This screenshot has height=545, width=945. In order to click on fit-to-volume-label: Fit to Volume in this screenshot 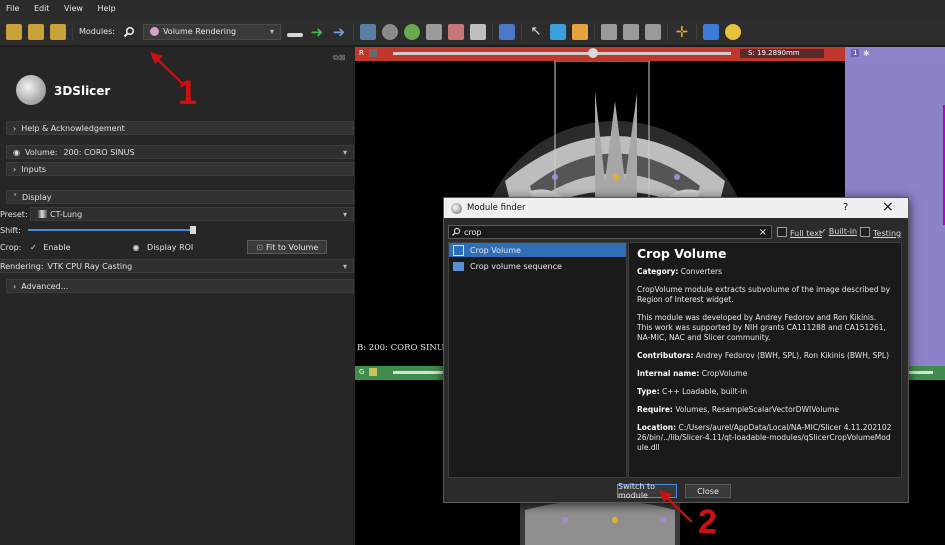, I will do `click(292, 247)`.